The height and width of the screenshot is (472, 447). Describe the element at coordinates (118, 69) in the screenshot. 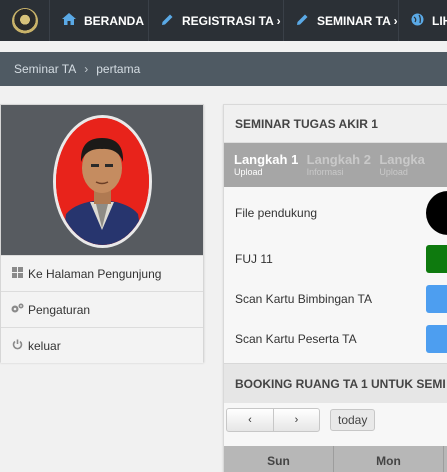

I see `breadcrumb-item-current: pertama` at that location.